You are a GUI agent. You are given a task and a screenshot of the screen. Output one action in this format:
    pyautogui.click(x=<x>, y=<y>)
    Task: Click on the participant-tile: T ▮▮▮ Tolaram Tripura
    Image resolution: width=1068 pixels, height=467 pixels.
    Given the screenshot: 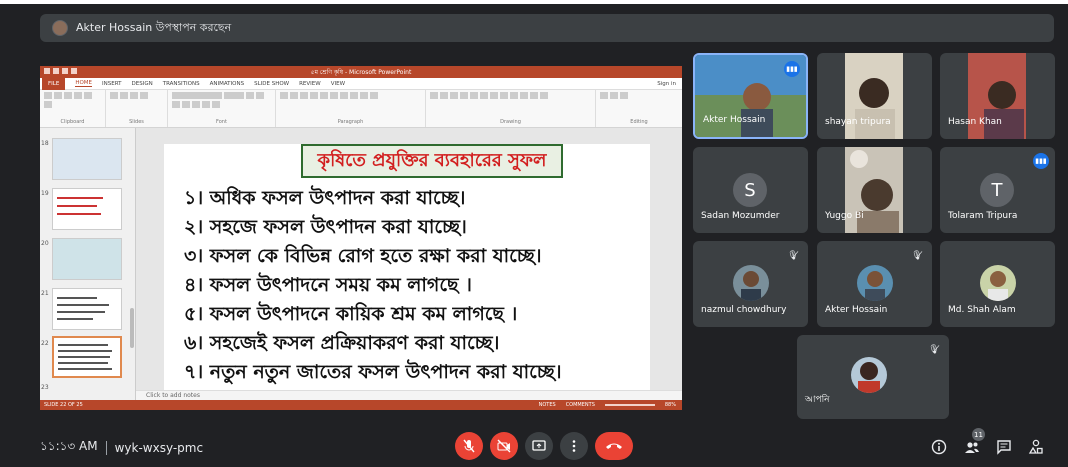 What is the action you would take?
    pyautogui.click(x=997, y=190)
    